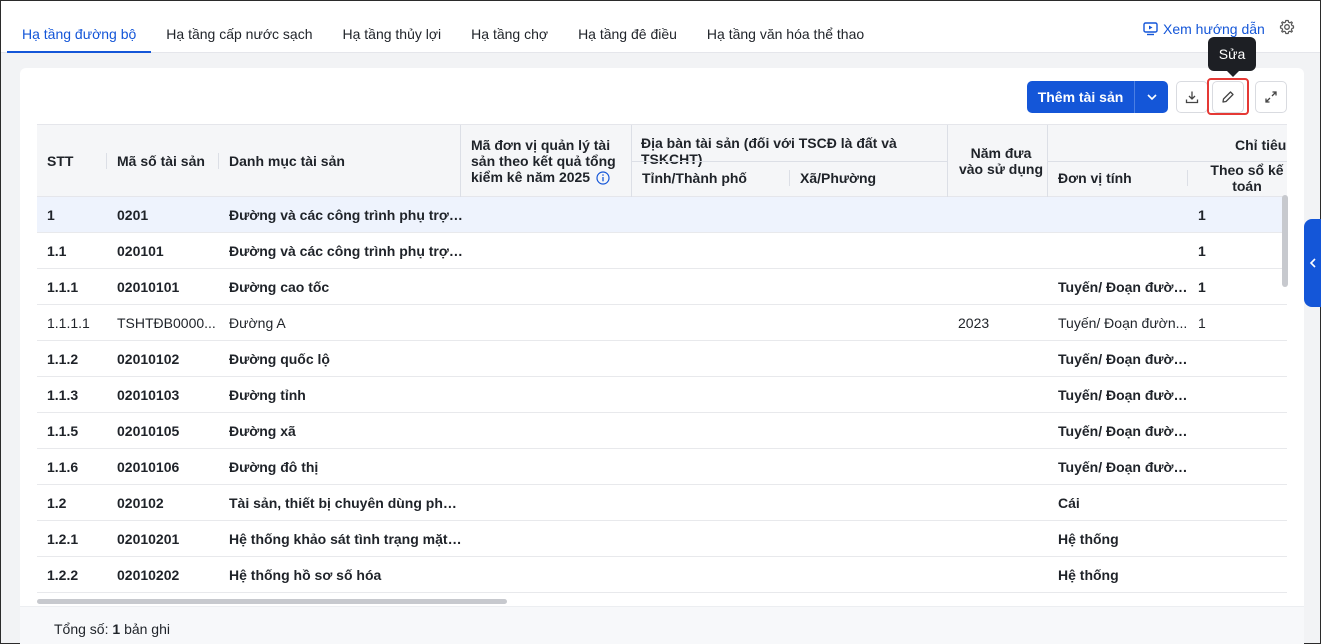 The width and height of the screenshot is (1321, 644). What do you see at coordinates (1095, 178) in the screenshot?
I see `header-don-vi-tinh: Đơn vị tính` at bounding box center [1095, 178].